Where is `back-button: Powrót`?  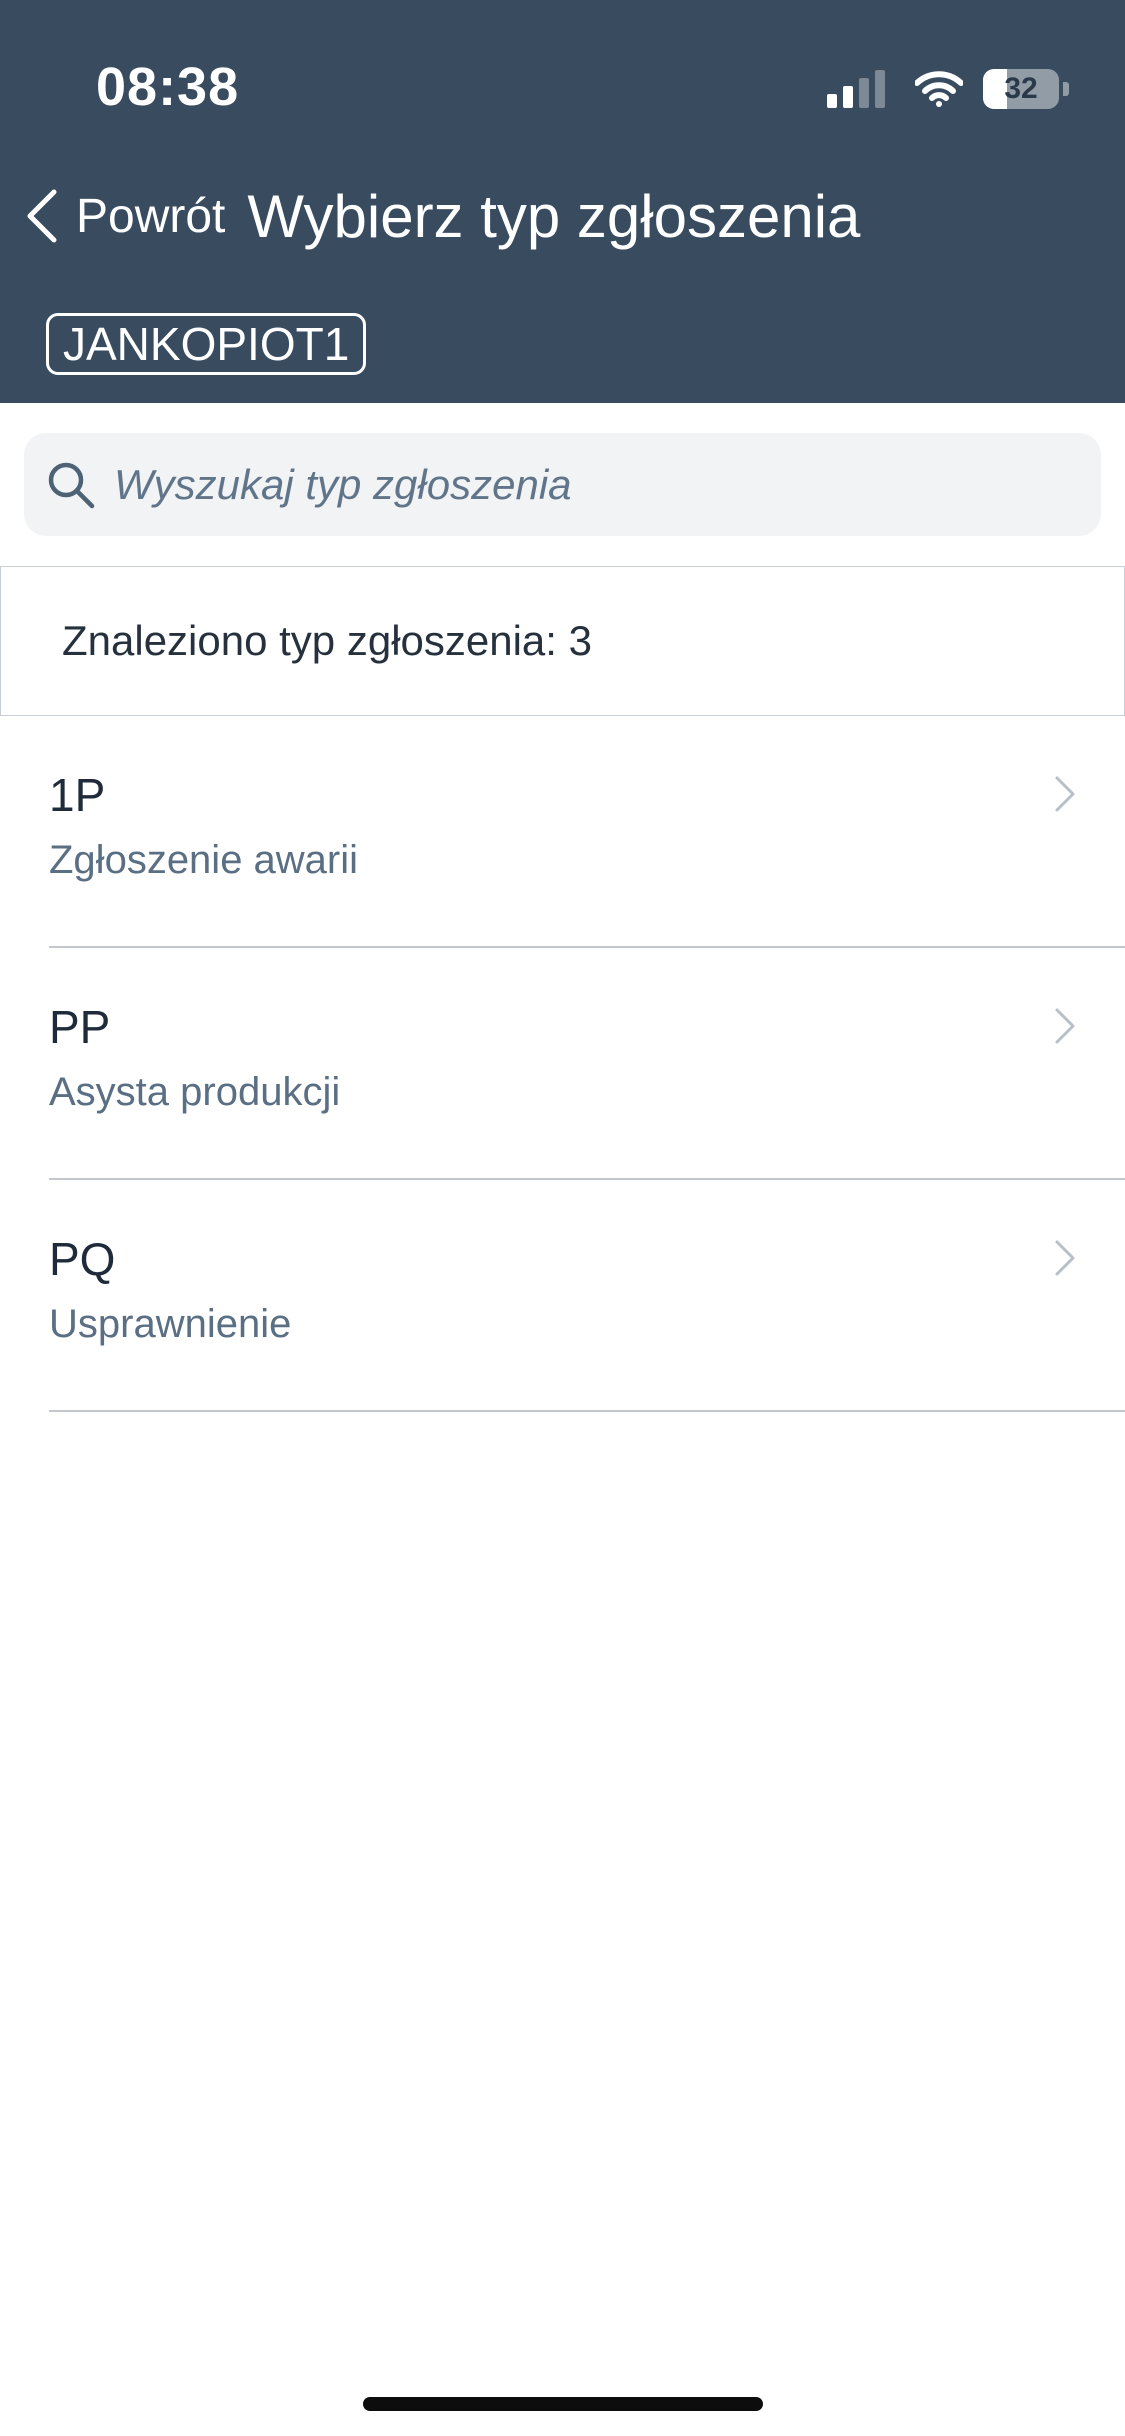 back-button: Powrót is located at coordinates (124, 216).